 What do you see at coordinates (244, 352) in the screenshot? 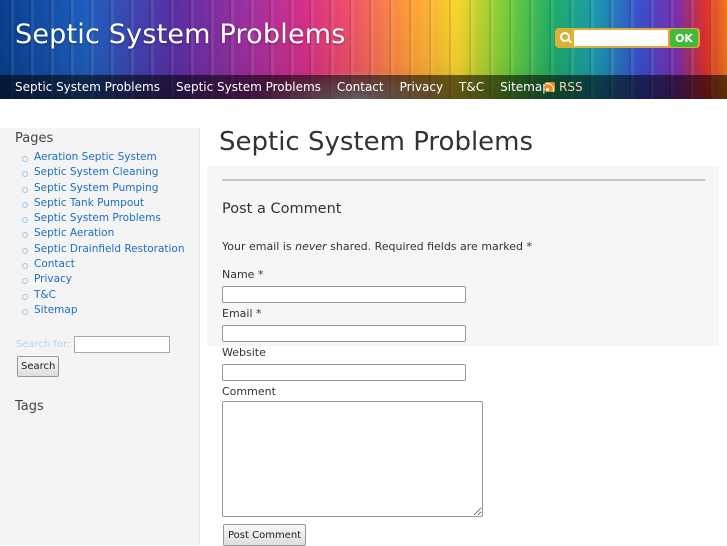
I see `website-label: Website` at bounding box center [244, 352].